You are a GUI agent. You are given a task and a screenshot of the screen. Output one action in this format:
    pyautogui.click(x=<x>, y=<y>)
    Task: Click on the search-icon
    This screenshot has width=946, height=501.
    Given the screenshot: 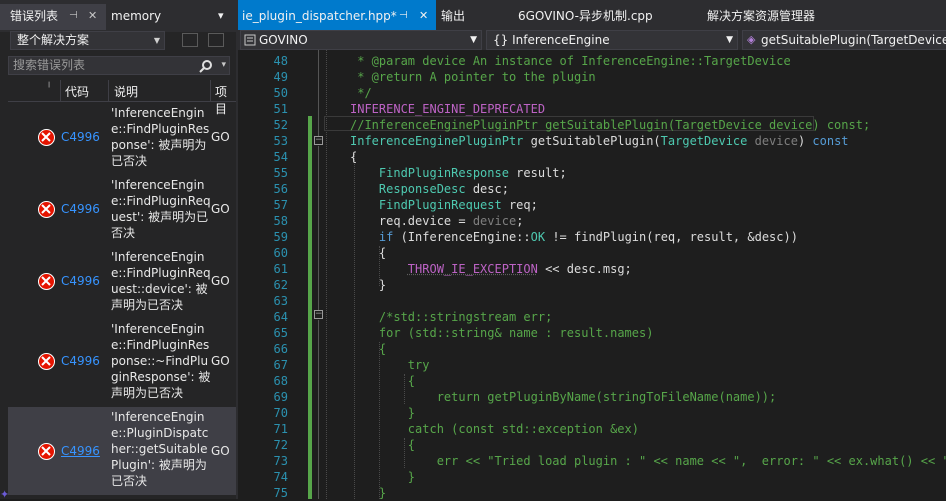 What is the action you would take?
    pyautogui.click(x=206, y=66)
    